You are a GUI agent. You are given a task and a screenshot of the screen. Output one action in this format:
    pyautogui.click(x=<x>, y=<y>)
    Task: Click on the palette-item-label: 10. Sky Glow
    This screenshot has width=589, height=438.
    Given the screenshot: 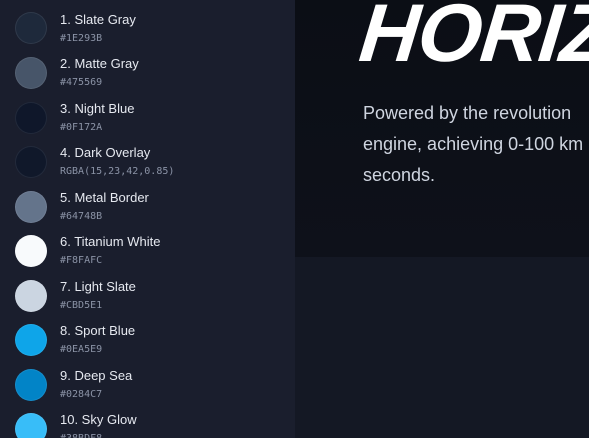 What is the action you would take?
    pyautogui.click(x=98, y=419)
    